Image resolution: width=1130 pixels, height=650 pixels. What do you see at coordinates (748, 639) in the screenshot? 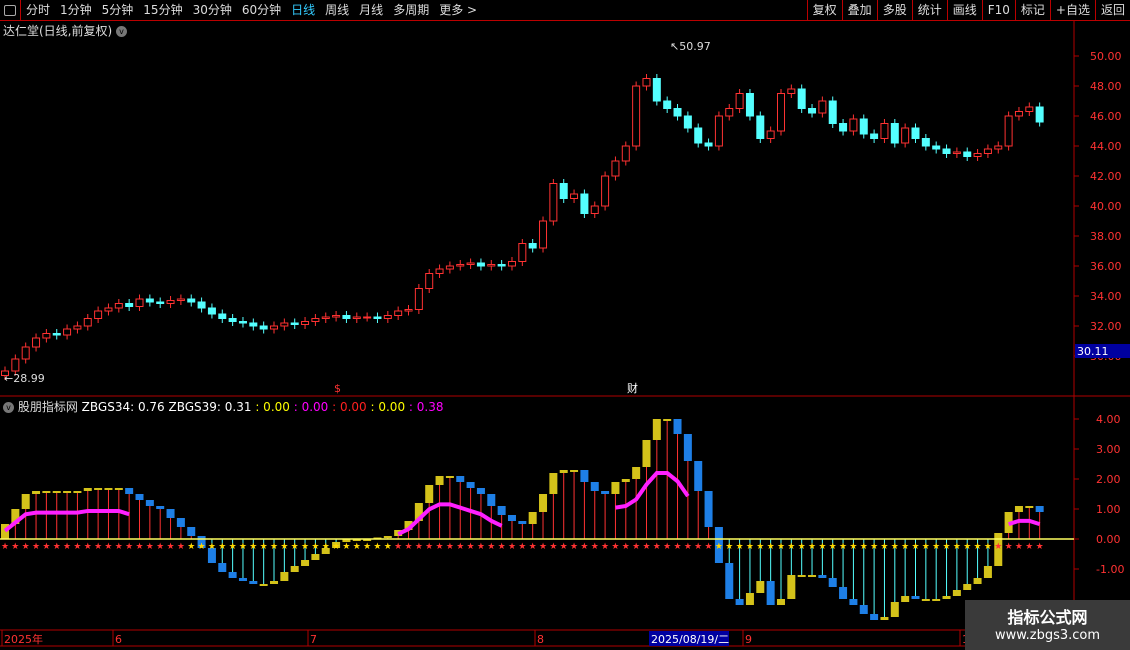
I see `x-tick-label: 9` at bounding box center [748, 639].